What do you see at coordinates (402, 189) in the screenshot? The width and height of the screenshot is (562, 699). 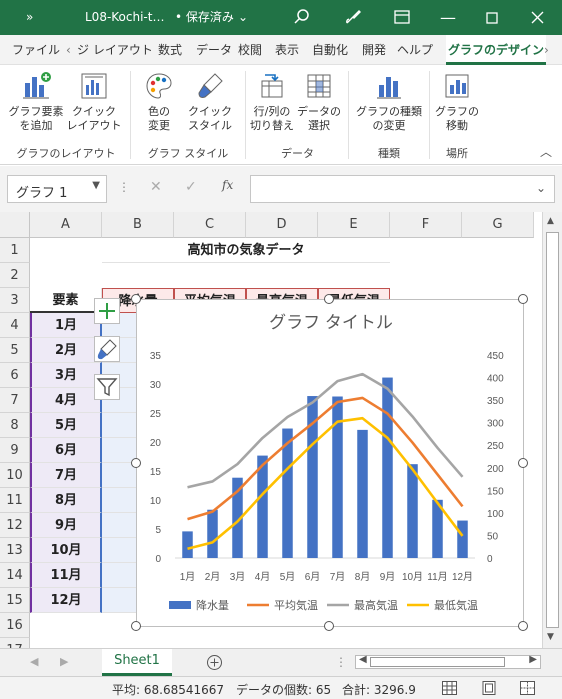 I see `formula-input: ⌄` at bounding box center [402, 189].